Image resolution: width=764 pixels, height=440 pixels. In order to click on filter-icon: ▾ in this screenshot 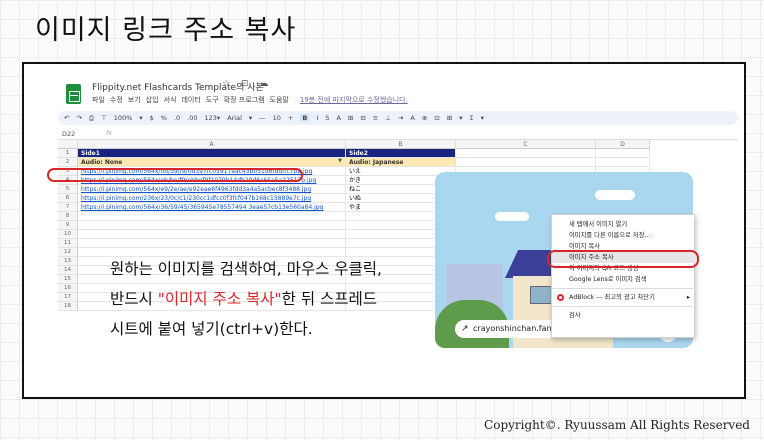, I will do `click(460, 118)`.